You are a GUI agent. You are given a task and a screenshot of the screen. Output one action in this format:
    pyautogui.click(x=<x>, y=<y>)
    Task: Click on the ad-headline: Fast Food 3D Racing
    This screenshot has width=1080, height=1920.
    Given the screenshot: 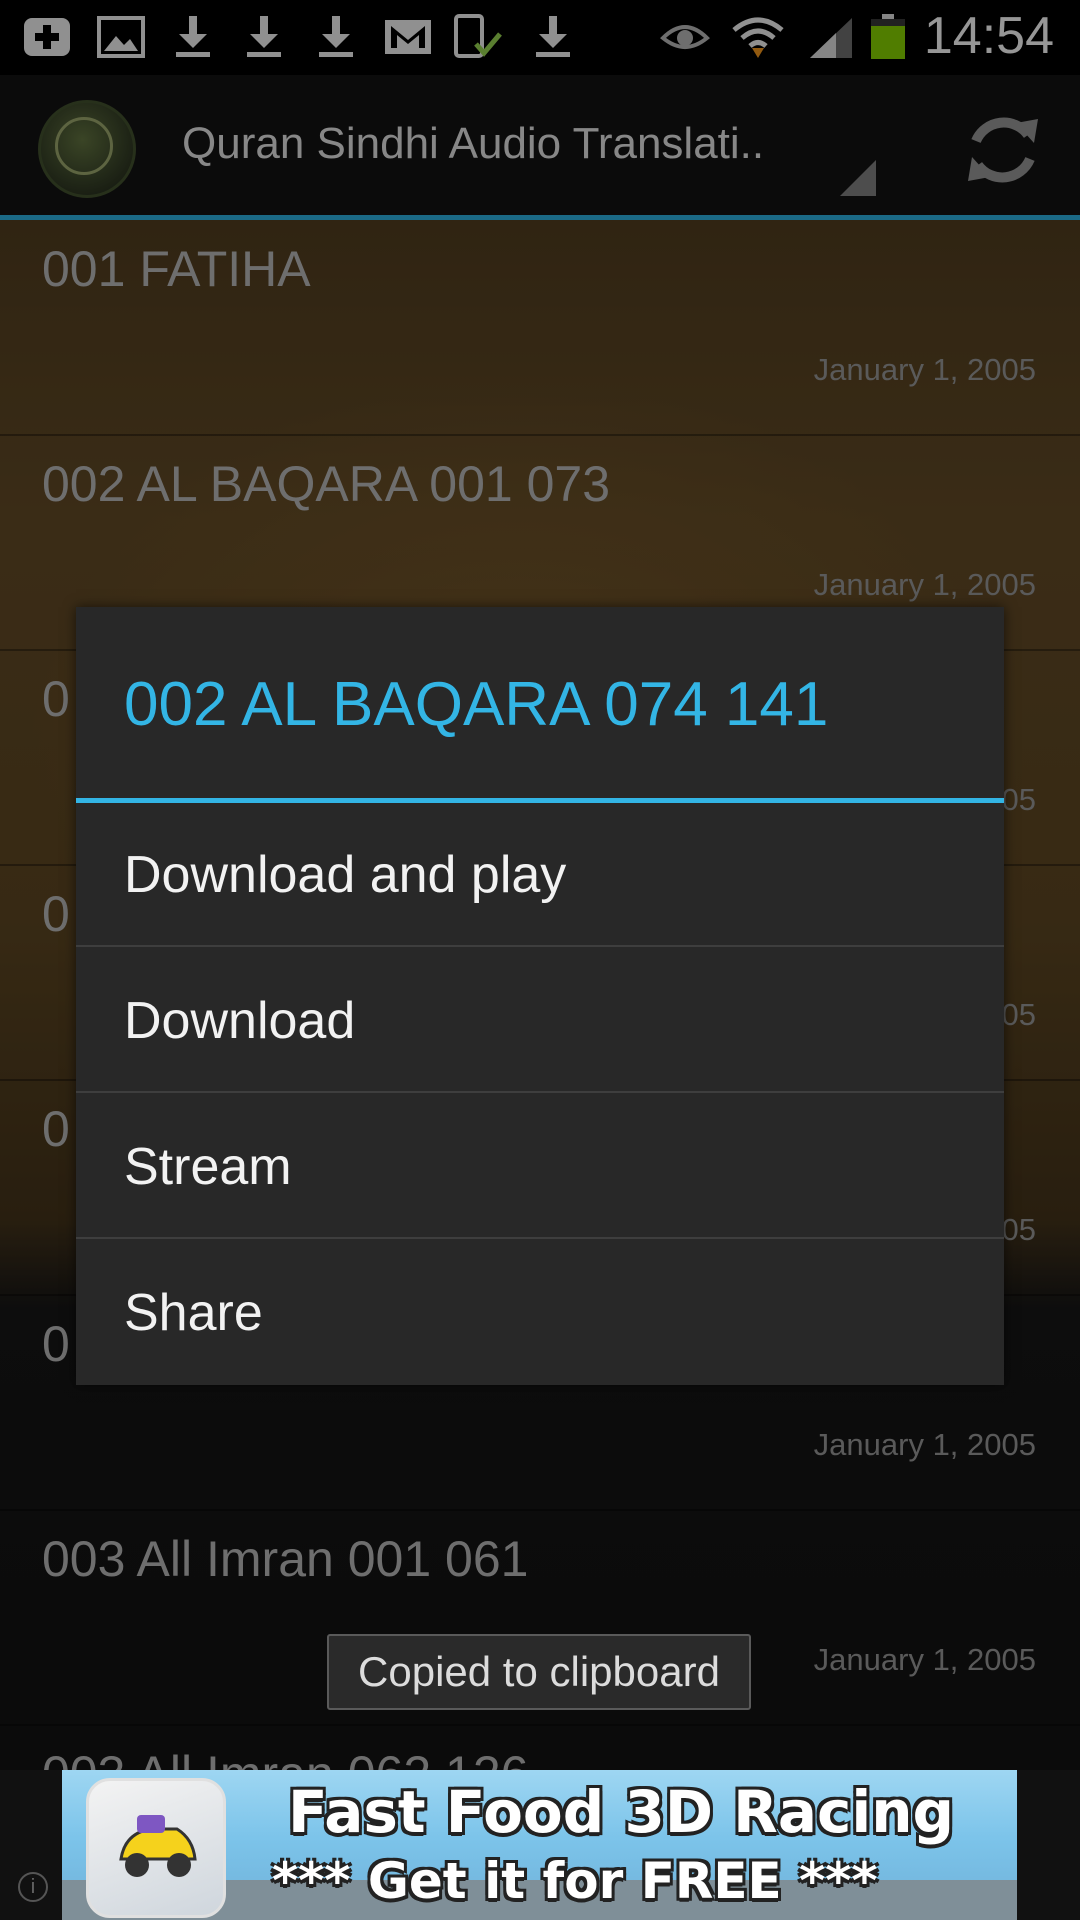 What is the action you would take?
    pyautogui.click(x=621, y=1812)
    